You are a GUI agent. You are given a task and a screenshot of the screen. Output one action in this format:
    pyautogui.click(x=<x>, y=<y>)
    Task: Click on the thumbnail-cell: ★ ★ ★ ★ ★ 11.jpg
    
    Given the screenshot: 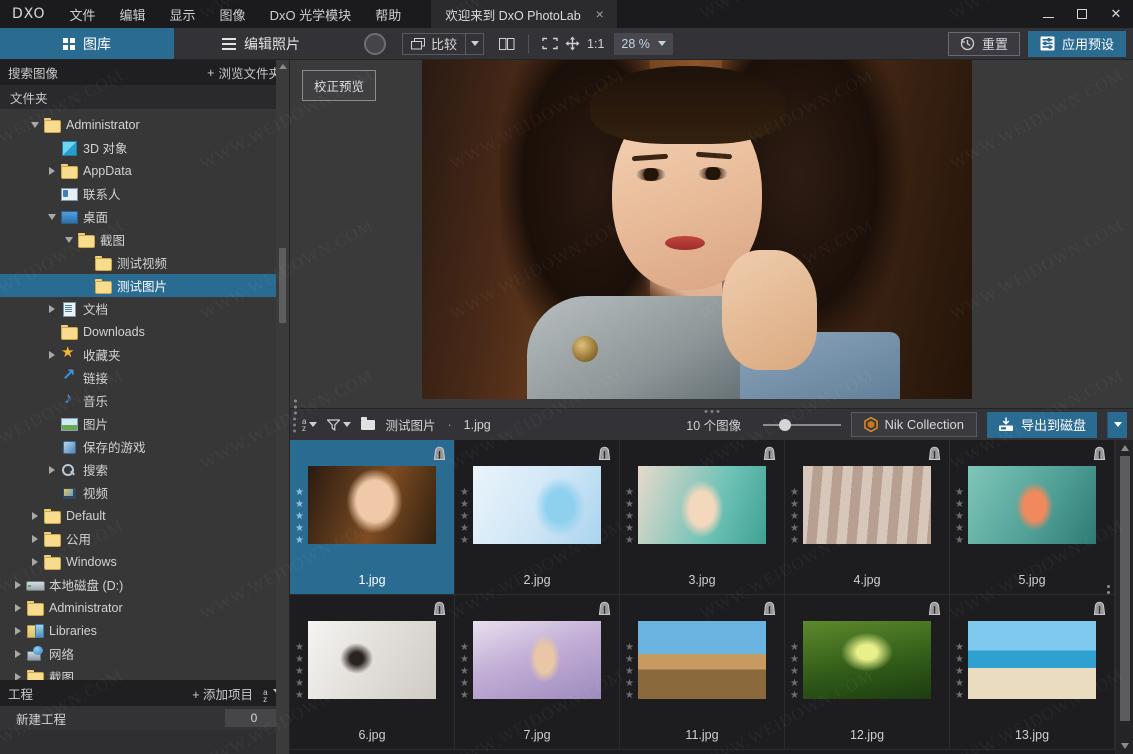 What is the action you would take?
    pyautogui.click(x=702, y=672)
    